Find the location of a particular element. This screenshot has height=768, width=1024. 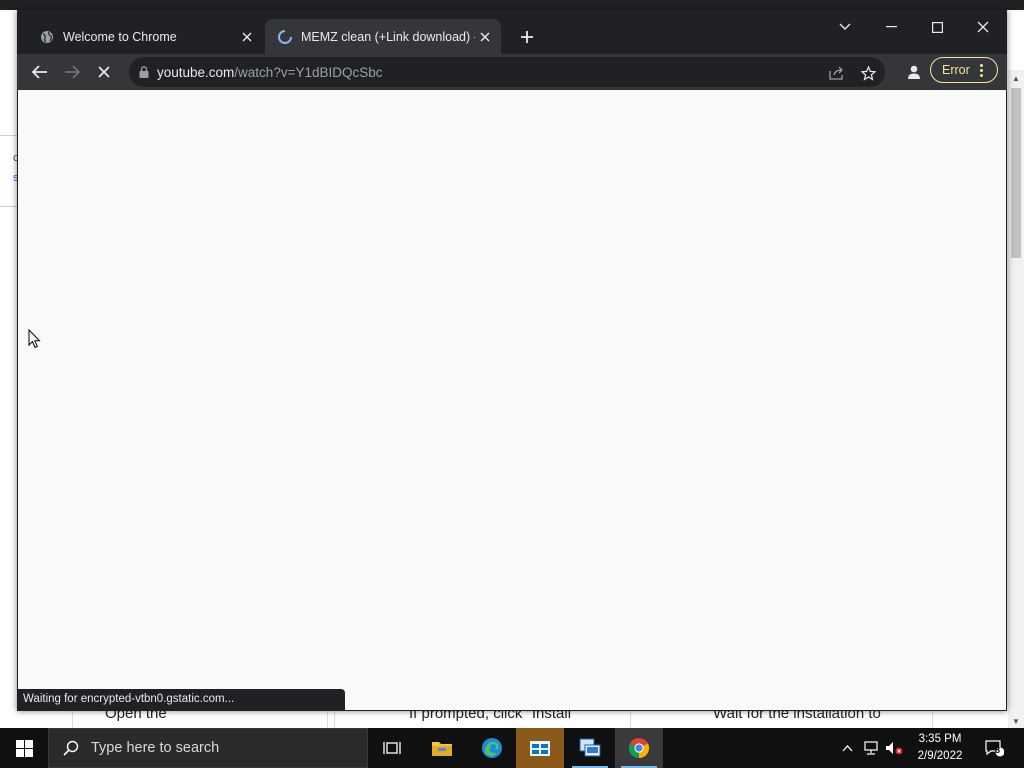

chevron-down-icon is located at coordinates (845, 26).